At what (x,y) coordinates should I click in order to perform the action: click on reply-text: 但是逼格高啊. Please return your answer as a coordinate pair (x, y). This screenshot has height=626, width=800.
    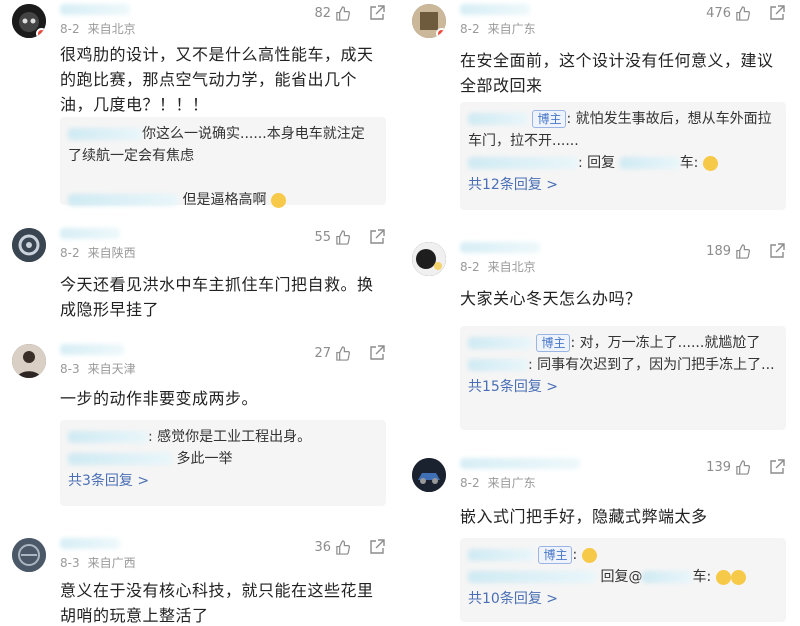
    Looking at the image, I should click on (224, 200).